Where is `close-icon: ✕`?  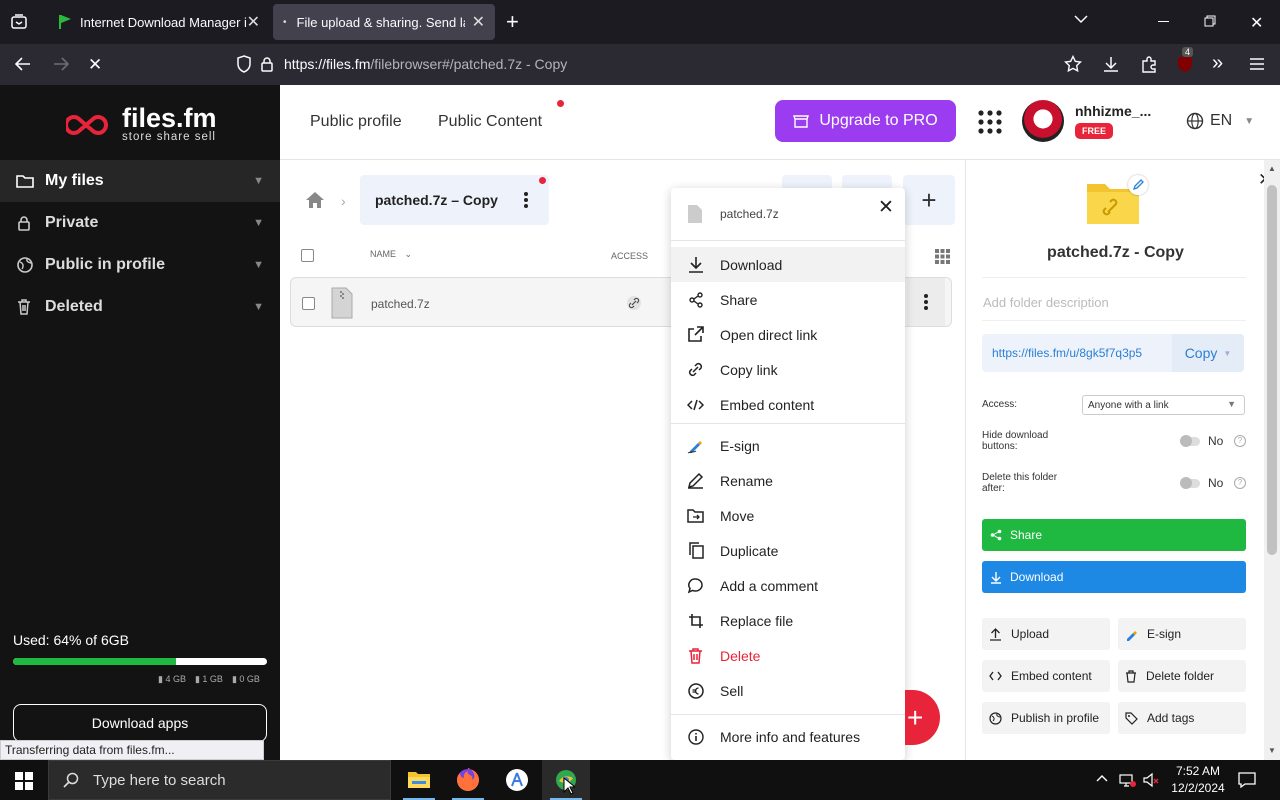
close-icon: ✕ is located at coordinates (886, 207).